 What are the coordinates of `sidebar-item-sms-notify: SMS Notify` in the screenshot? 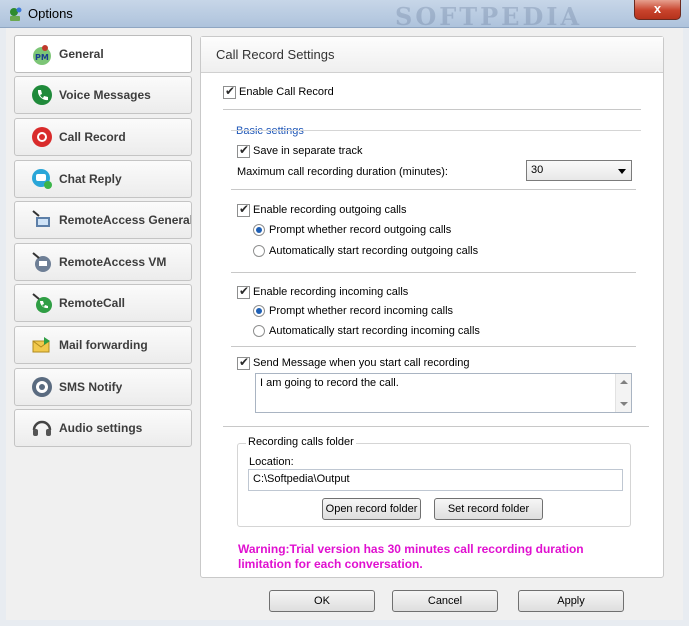 It's located at (103, 387).